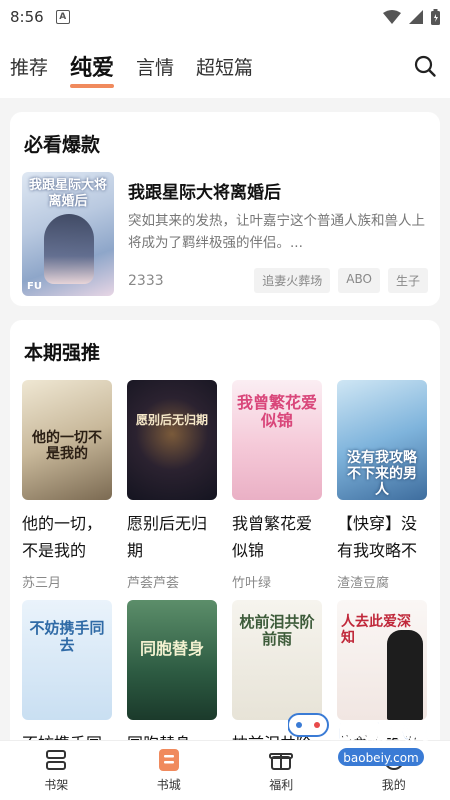  I want to click on cover-title: 枕前泪共阶前雨, so click(277, 631).